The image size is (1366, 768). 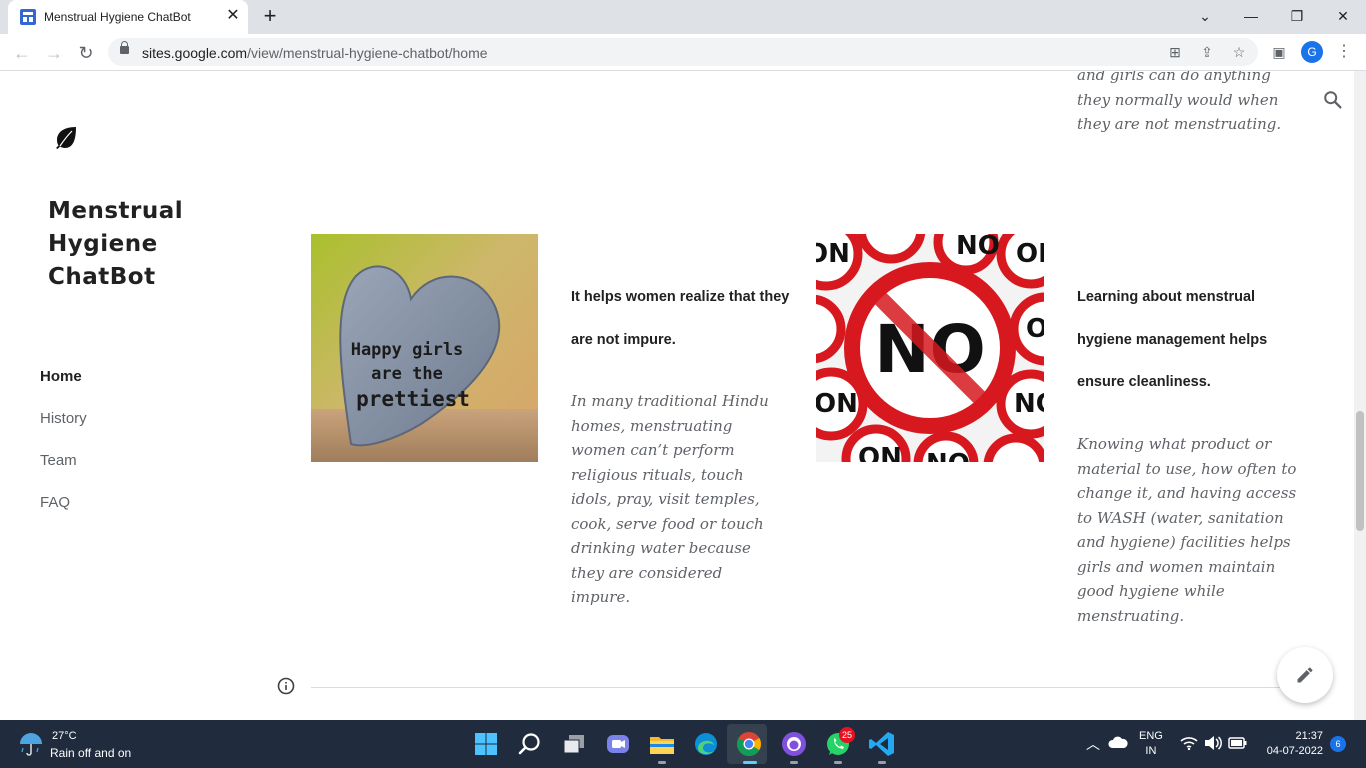 What do you see at coordinates (90, 753) in the screenshot?
I see `weather-description: Rain off and on` at bounding box center [90, 753].